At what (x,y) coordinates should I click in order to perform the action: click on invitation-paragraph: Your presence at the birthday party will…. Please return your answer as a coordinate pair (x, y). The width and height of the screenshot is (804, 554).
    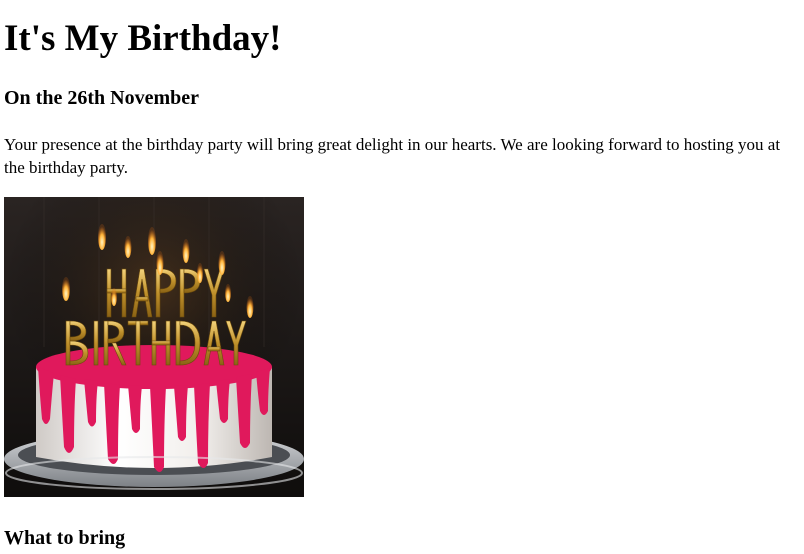
    Looking at the image, I should click on (392, 156).